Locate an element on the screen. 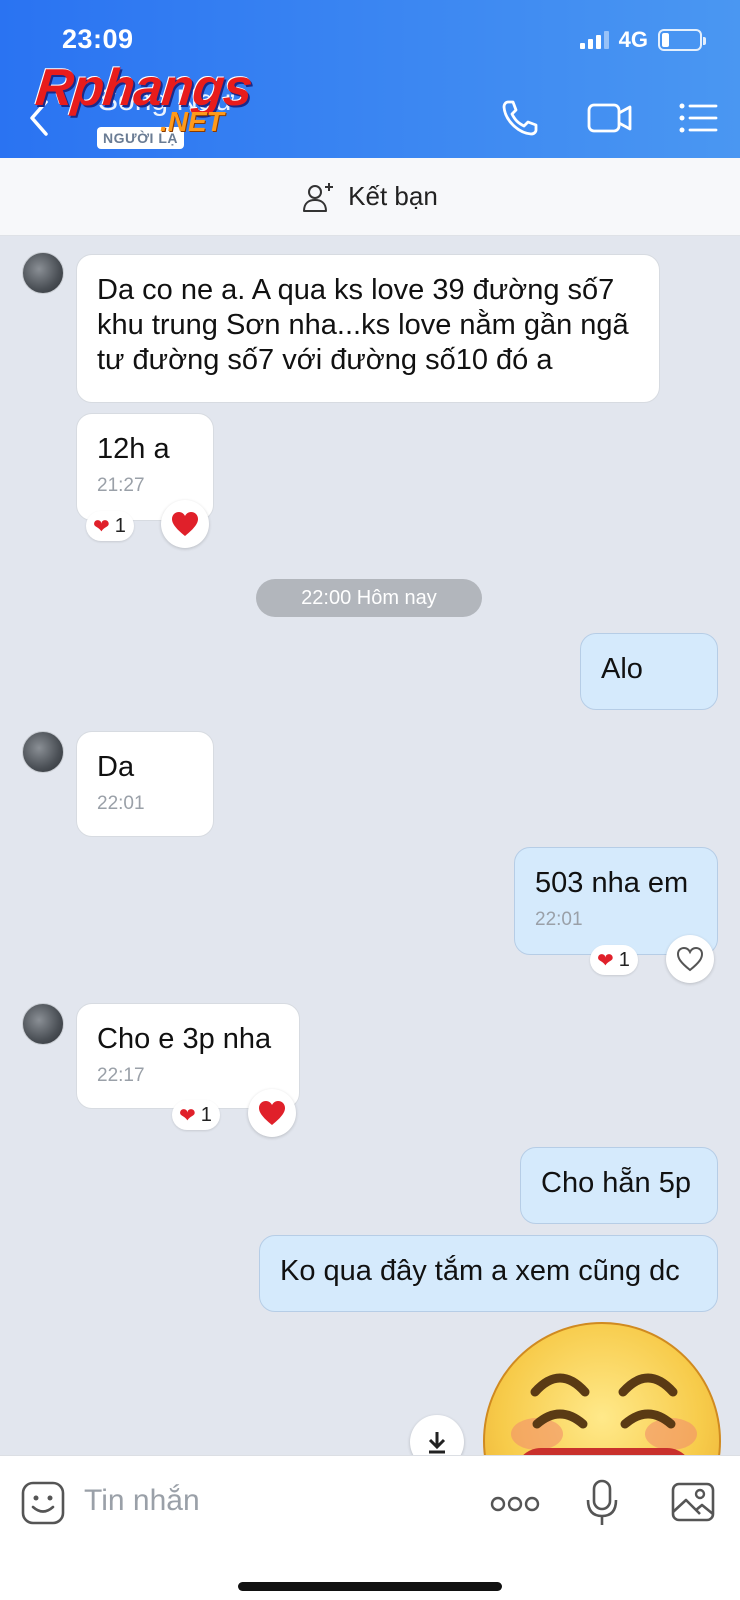 Image resolution: width=740 pixels, height=1600 pixels. message-composer is located at coordinates (370, 1527).